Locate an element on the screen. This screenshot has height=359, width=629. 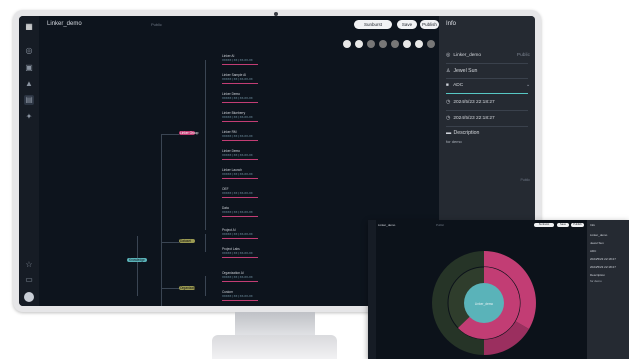
info-name: Linker_demo is located at coordinates (467, 55).